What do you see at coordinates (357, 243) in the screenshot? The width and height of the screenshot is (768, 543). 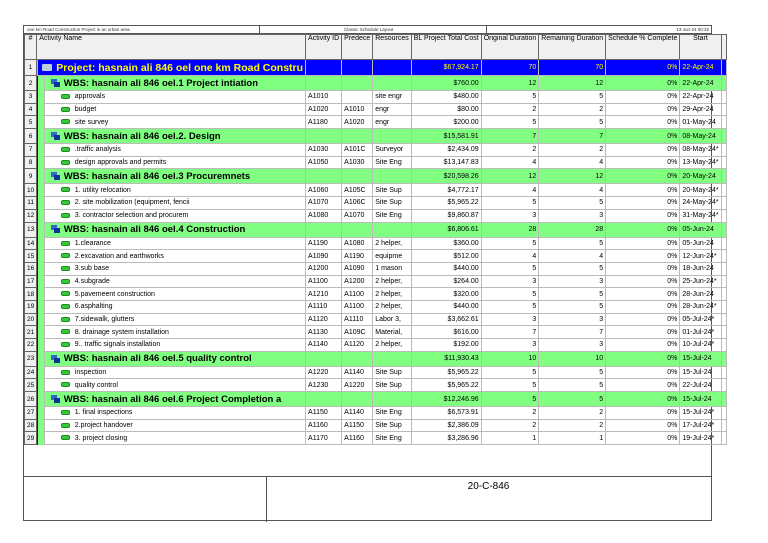 I see `predecessor: A1080` at bounding box center [357, 243].